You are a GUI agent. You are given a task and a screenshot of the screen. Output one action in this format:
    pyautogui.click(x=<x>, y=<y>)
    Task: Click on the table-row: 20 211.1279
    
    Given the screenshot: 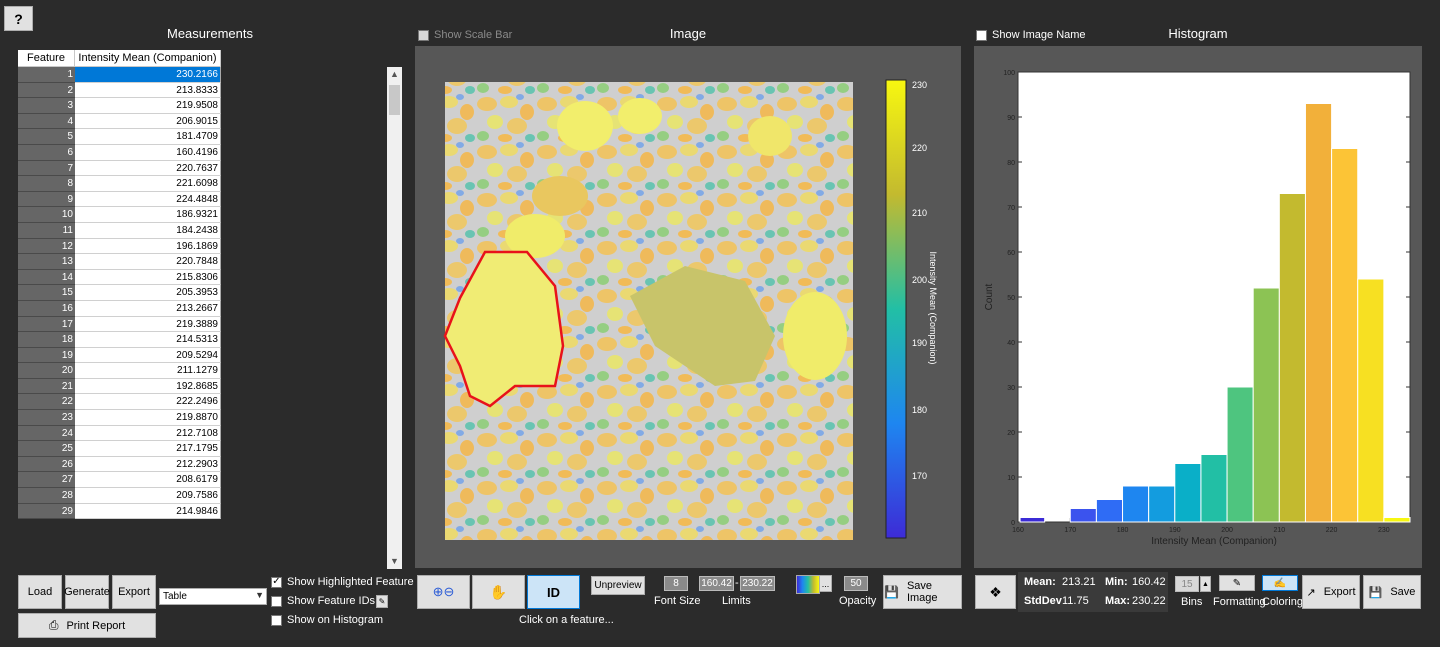 What is the action you would take?
    pyautogui.click(x=119, y=371)
    